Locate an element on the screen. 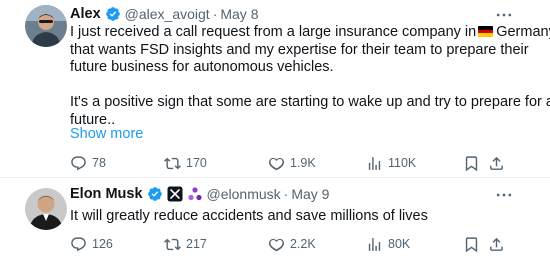 This screenshot has height=270, width=550. x-logo-icon is located at coordinates (175, 194).